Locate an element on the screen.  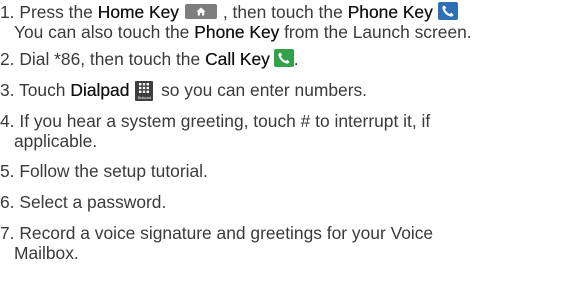
step-text: You can also touch the is located at coordinates (104, 32).